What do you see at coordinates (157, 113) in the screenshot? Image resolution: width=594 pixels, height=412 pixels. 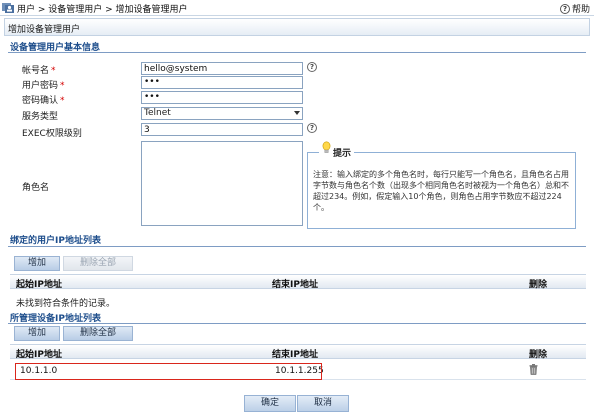 I see `service-type-value: Telnet` at bounding box center [157, 113].